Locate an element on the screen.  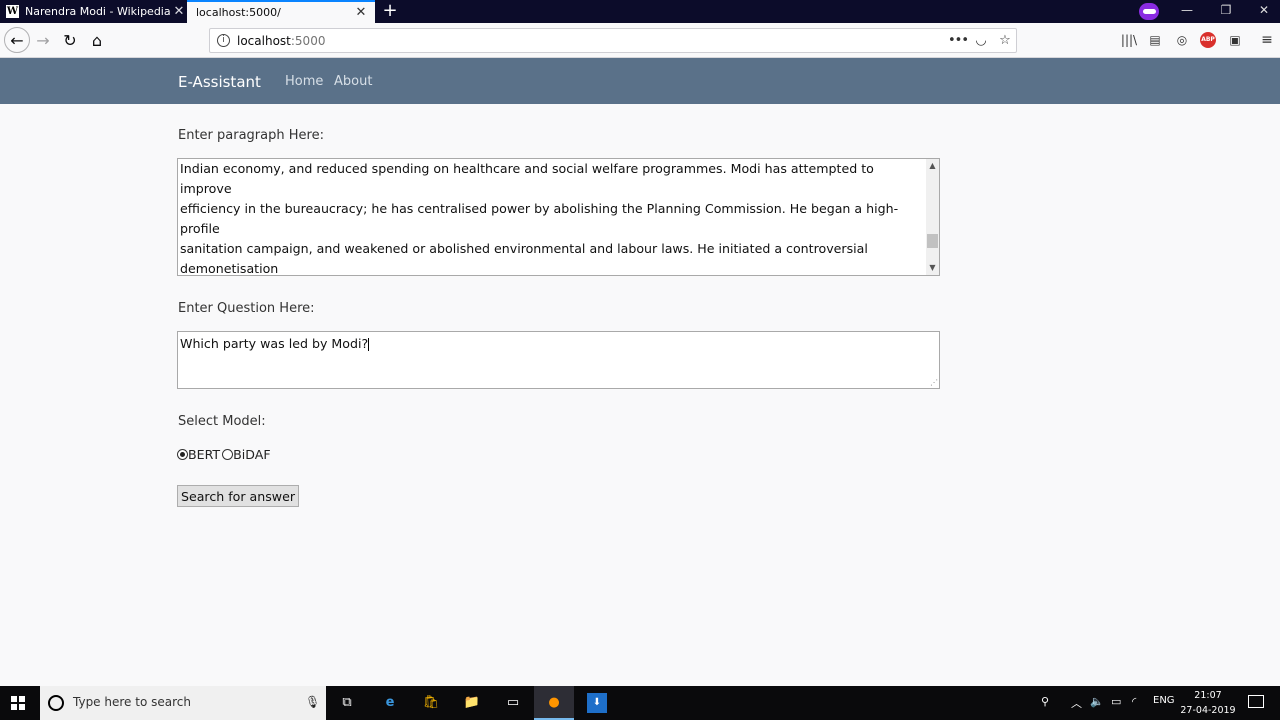
pocket-icon: ◡ is located at coordinates (981, 41).